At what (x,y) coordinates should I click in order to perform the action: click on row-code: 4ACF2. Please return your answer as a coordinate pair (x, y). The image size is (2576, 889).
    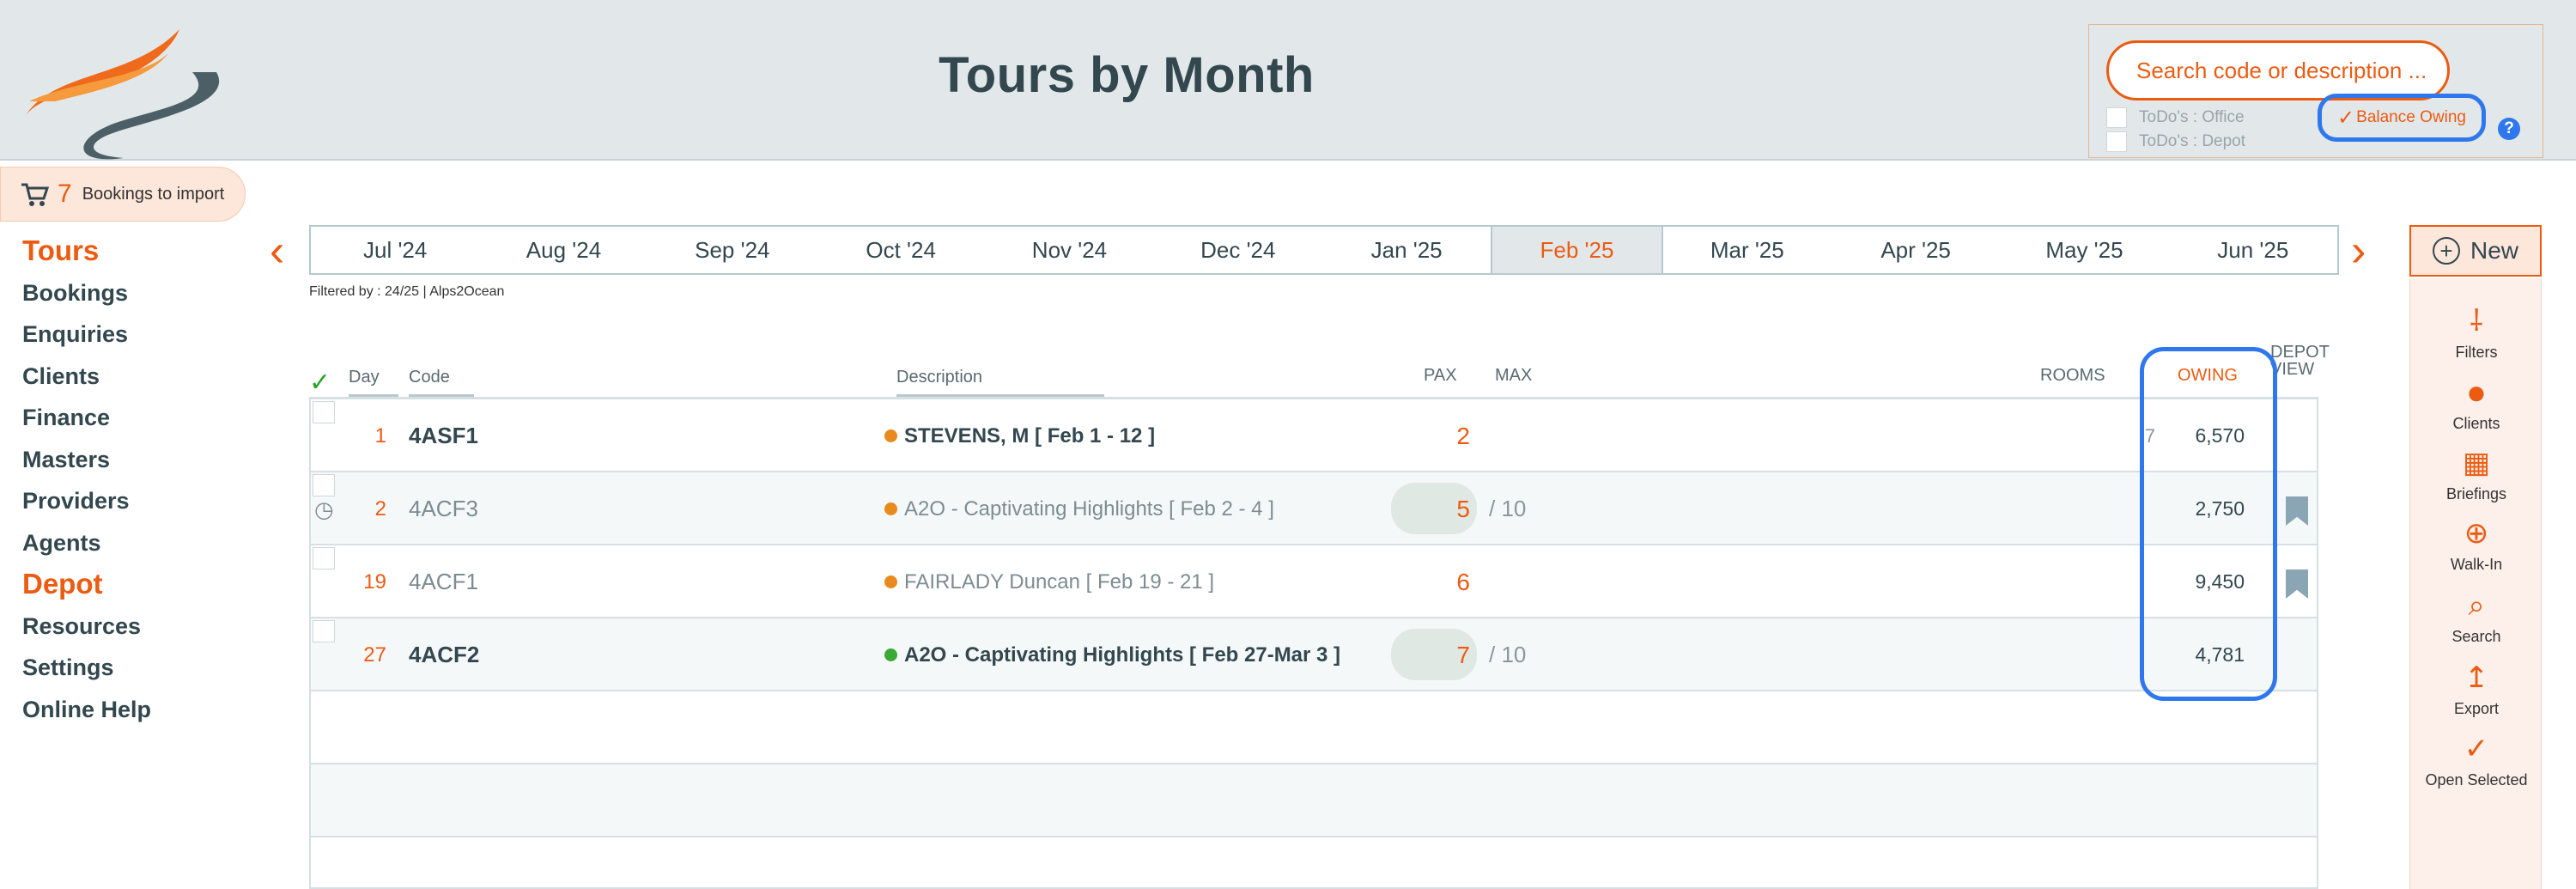
    Looking at the image, I should click on (444, 654).